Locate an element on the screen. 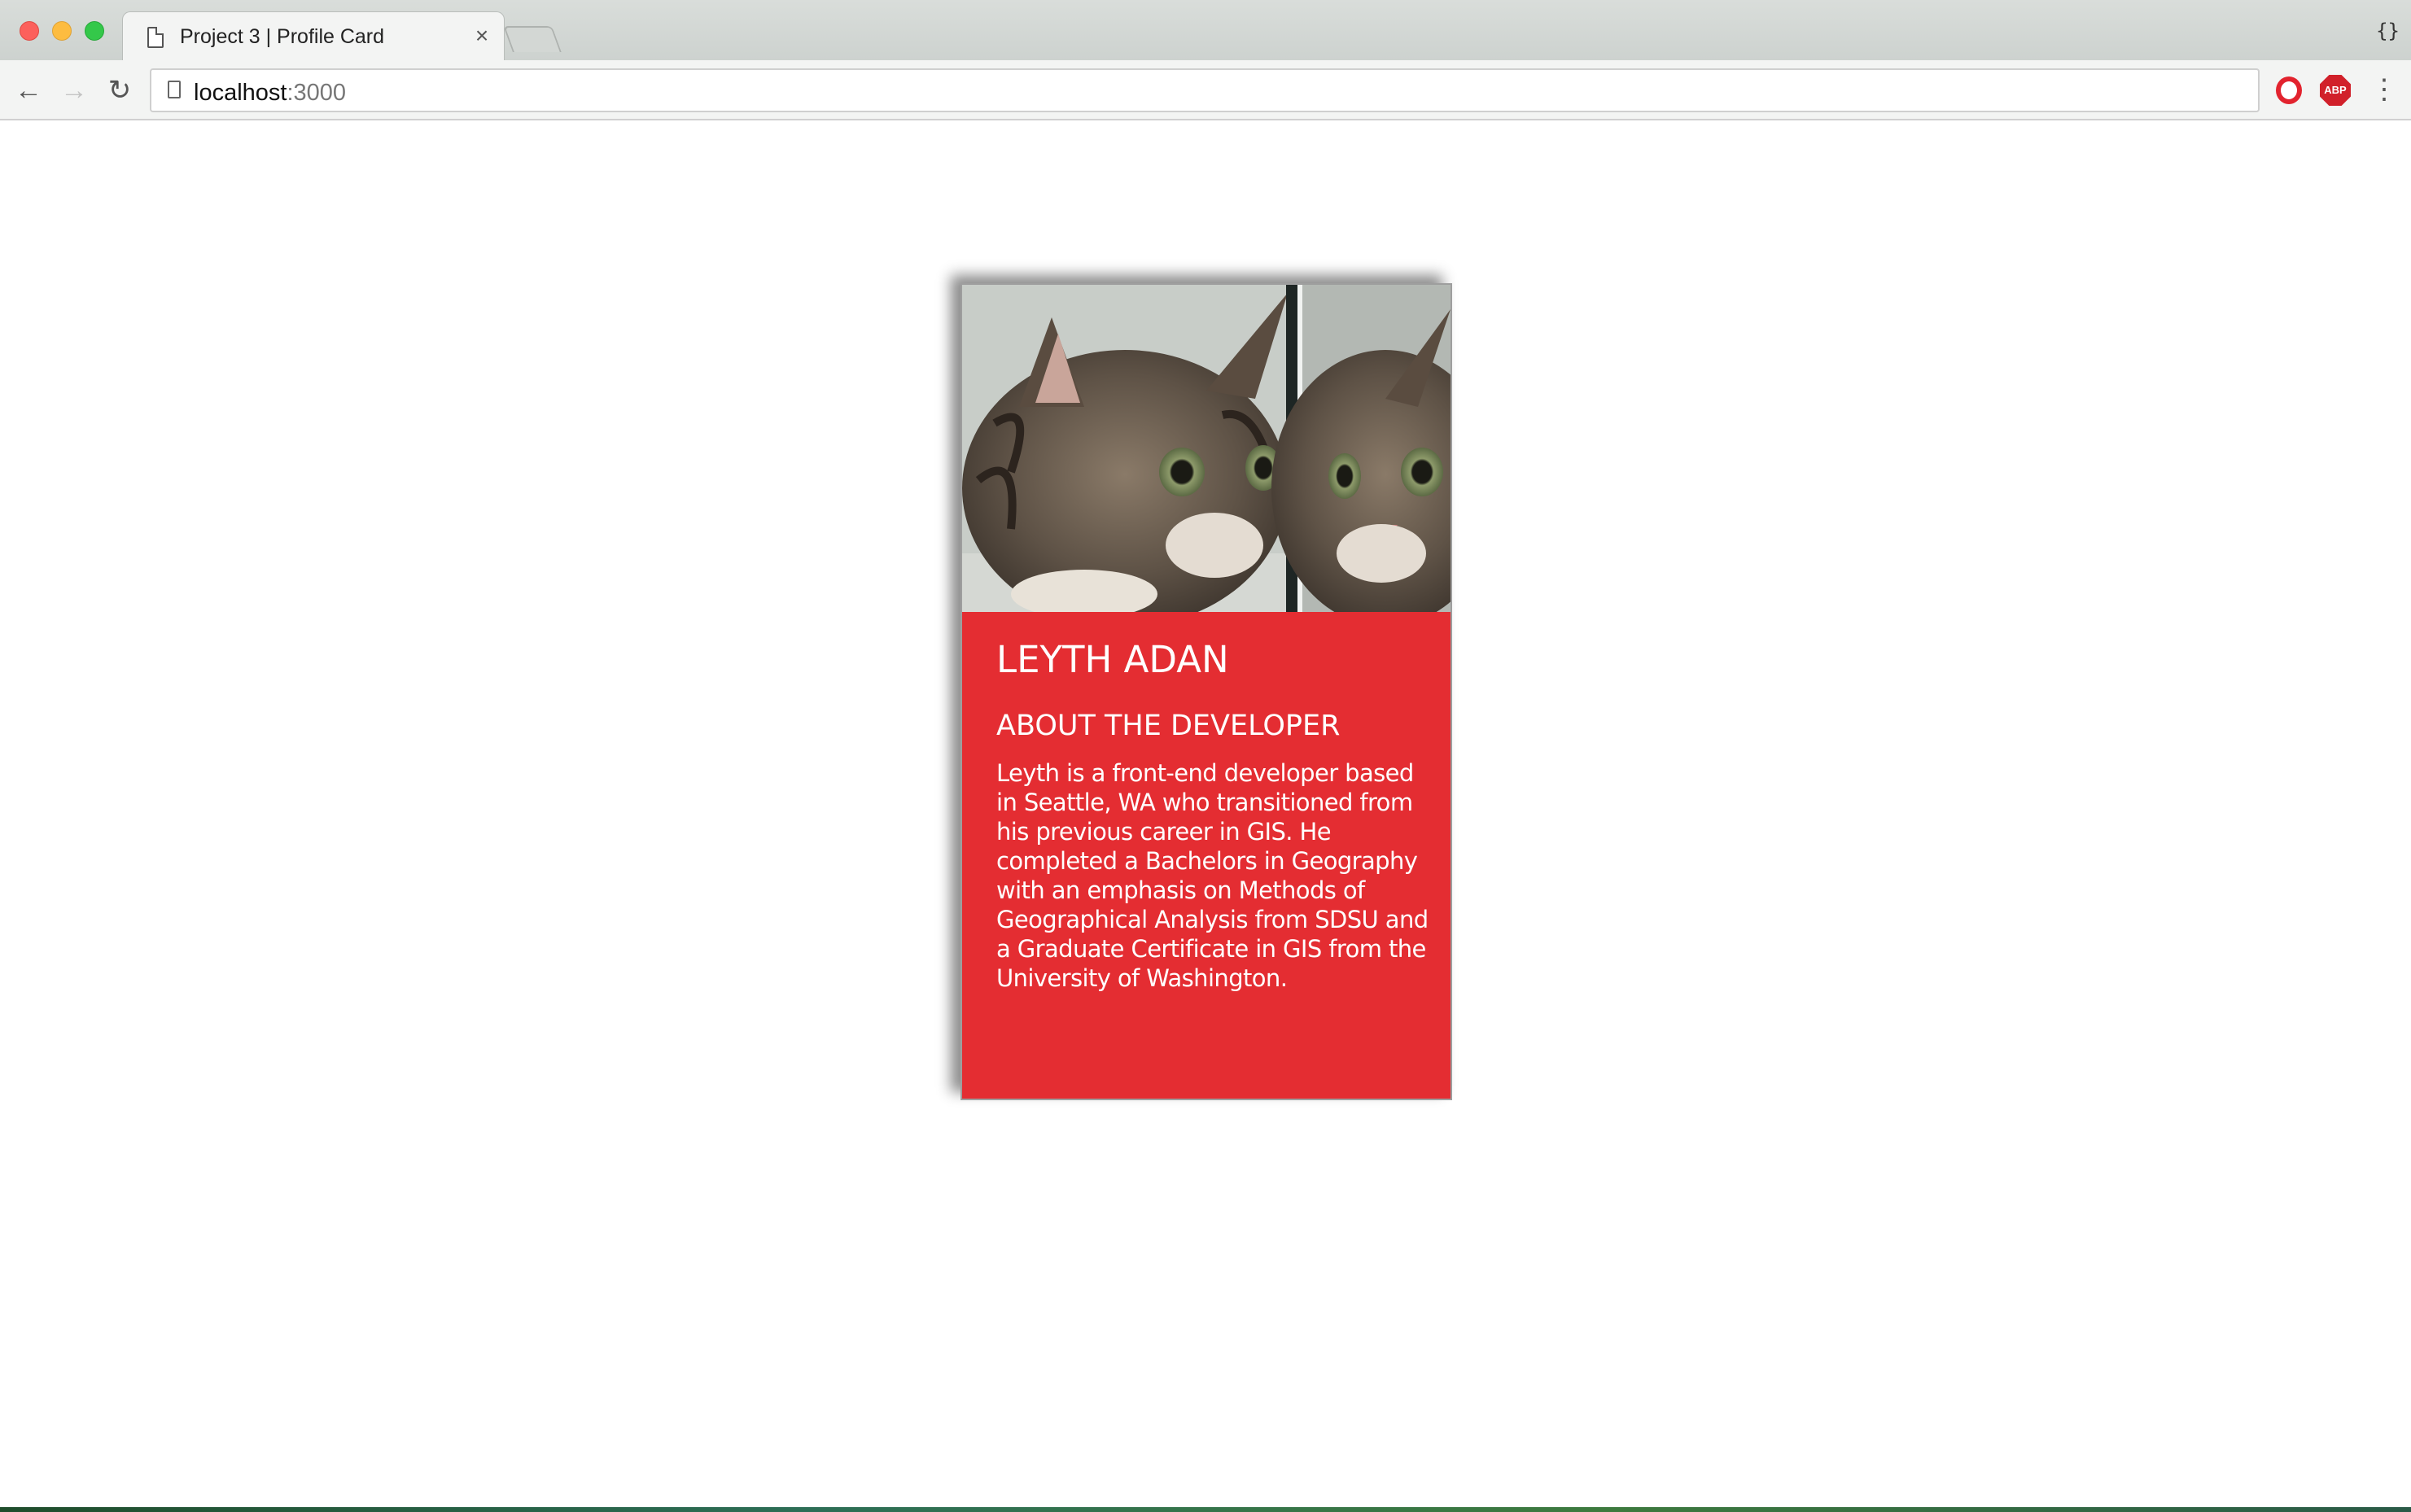  browser-menu-icon: ⋮ is located at coordinates (2384, 91).